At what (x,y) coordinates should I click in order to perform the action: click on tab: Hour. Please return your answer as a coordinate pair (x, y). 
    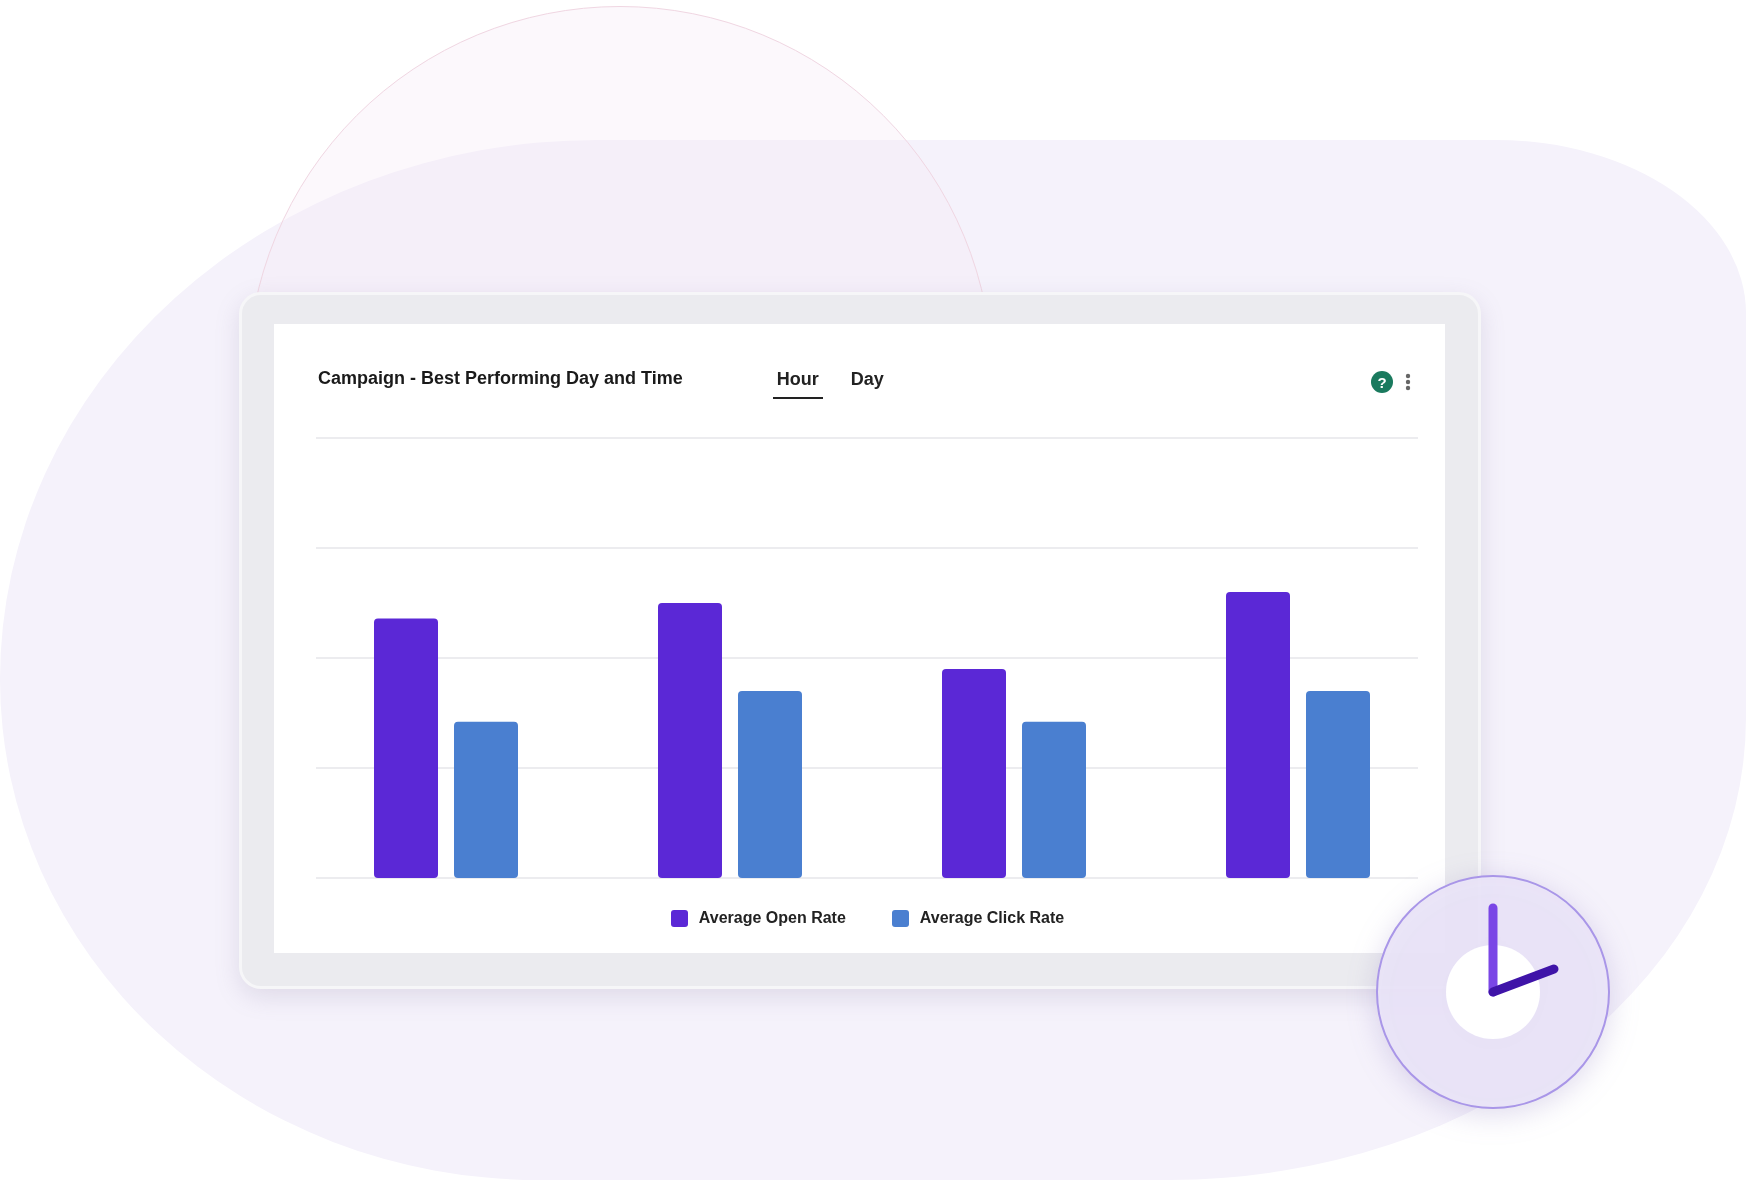
    Looking at the image, I should click on (797, 382).